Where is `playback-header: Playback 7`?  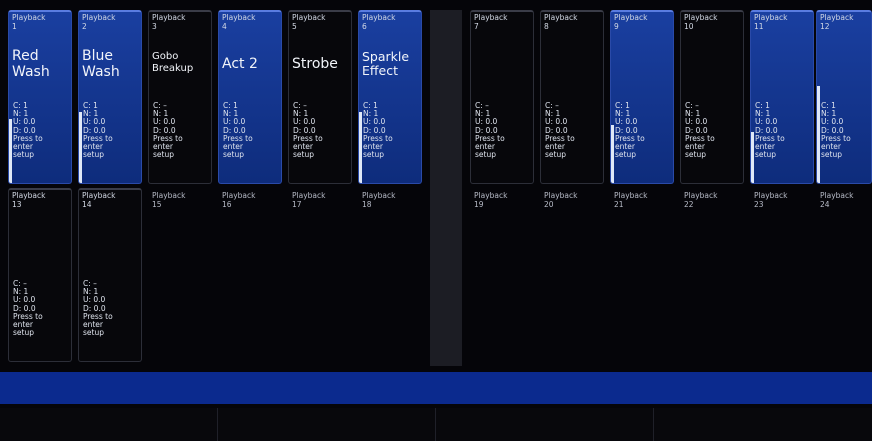
playback-header: Playback 7 is located at coordinates (491, 22).